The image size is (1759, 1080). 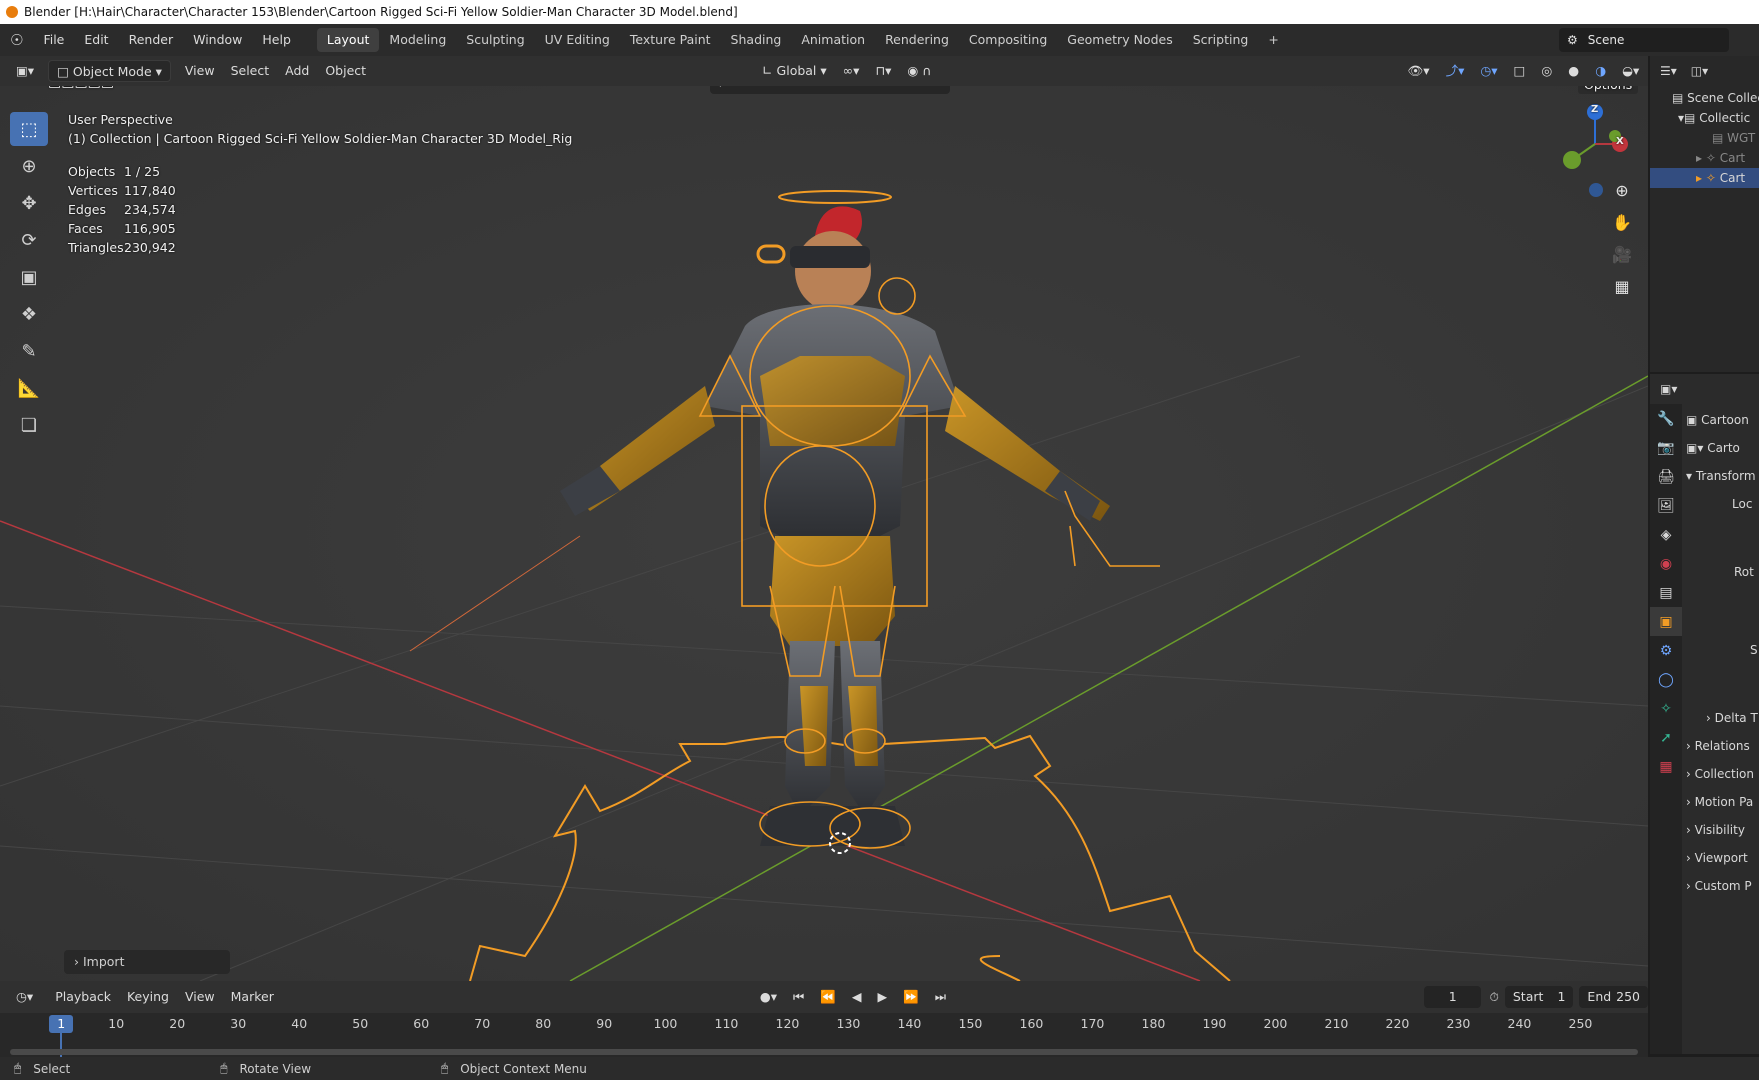 I want to click on tab-animation: Animation, so click(x=833, y=40).